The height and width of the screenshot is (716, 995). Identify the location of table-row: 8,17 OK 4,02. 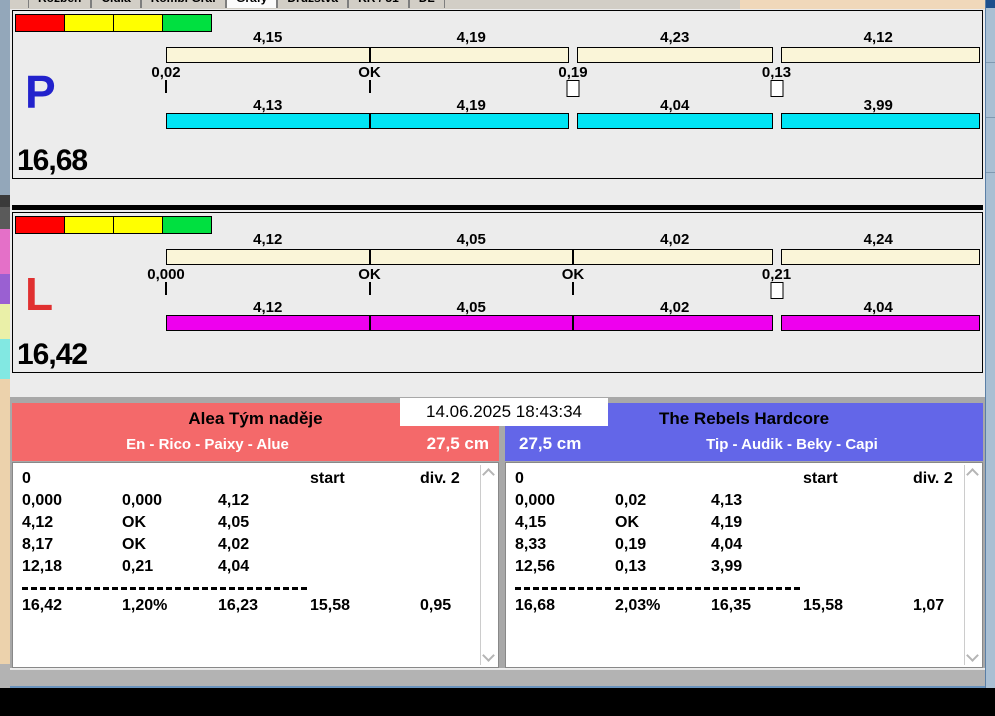
(136, 544).